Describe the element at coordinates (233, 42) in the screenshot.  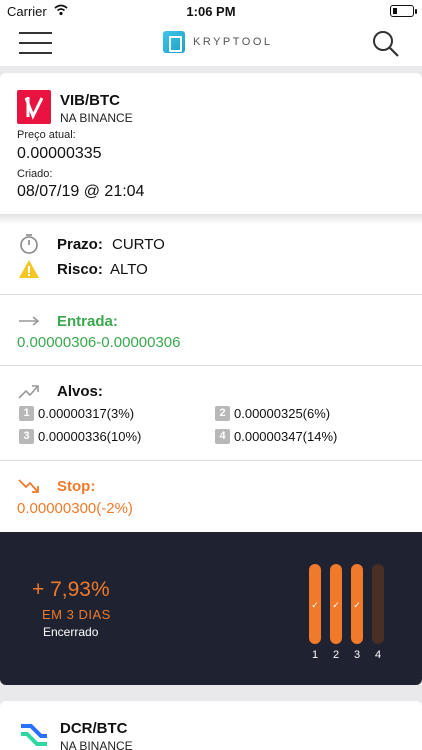
I see `app-logo-text: KRYPTOOL` at that location.